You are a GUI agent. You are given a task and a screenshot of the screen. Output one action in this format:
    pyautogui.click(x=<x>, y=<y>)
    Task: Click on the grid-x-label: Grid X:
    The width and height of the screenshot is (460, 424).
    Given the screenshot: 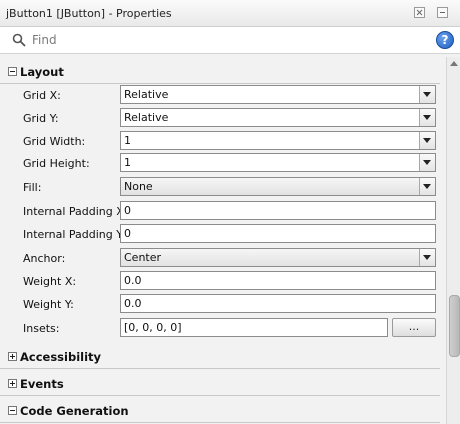 What is the action you would take?
    pyautogui.click(x=42, y=95)
    